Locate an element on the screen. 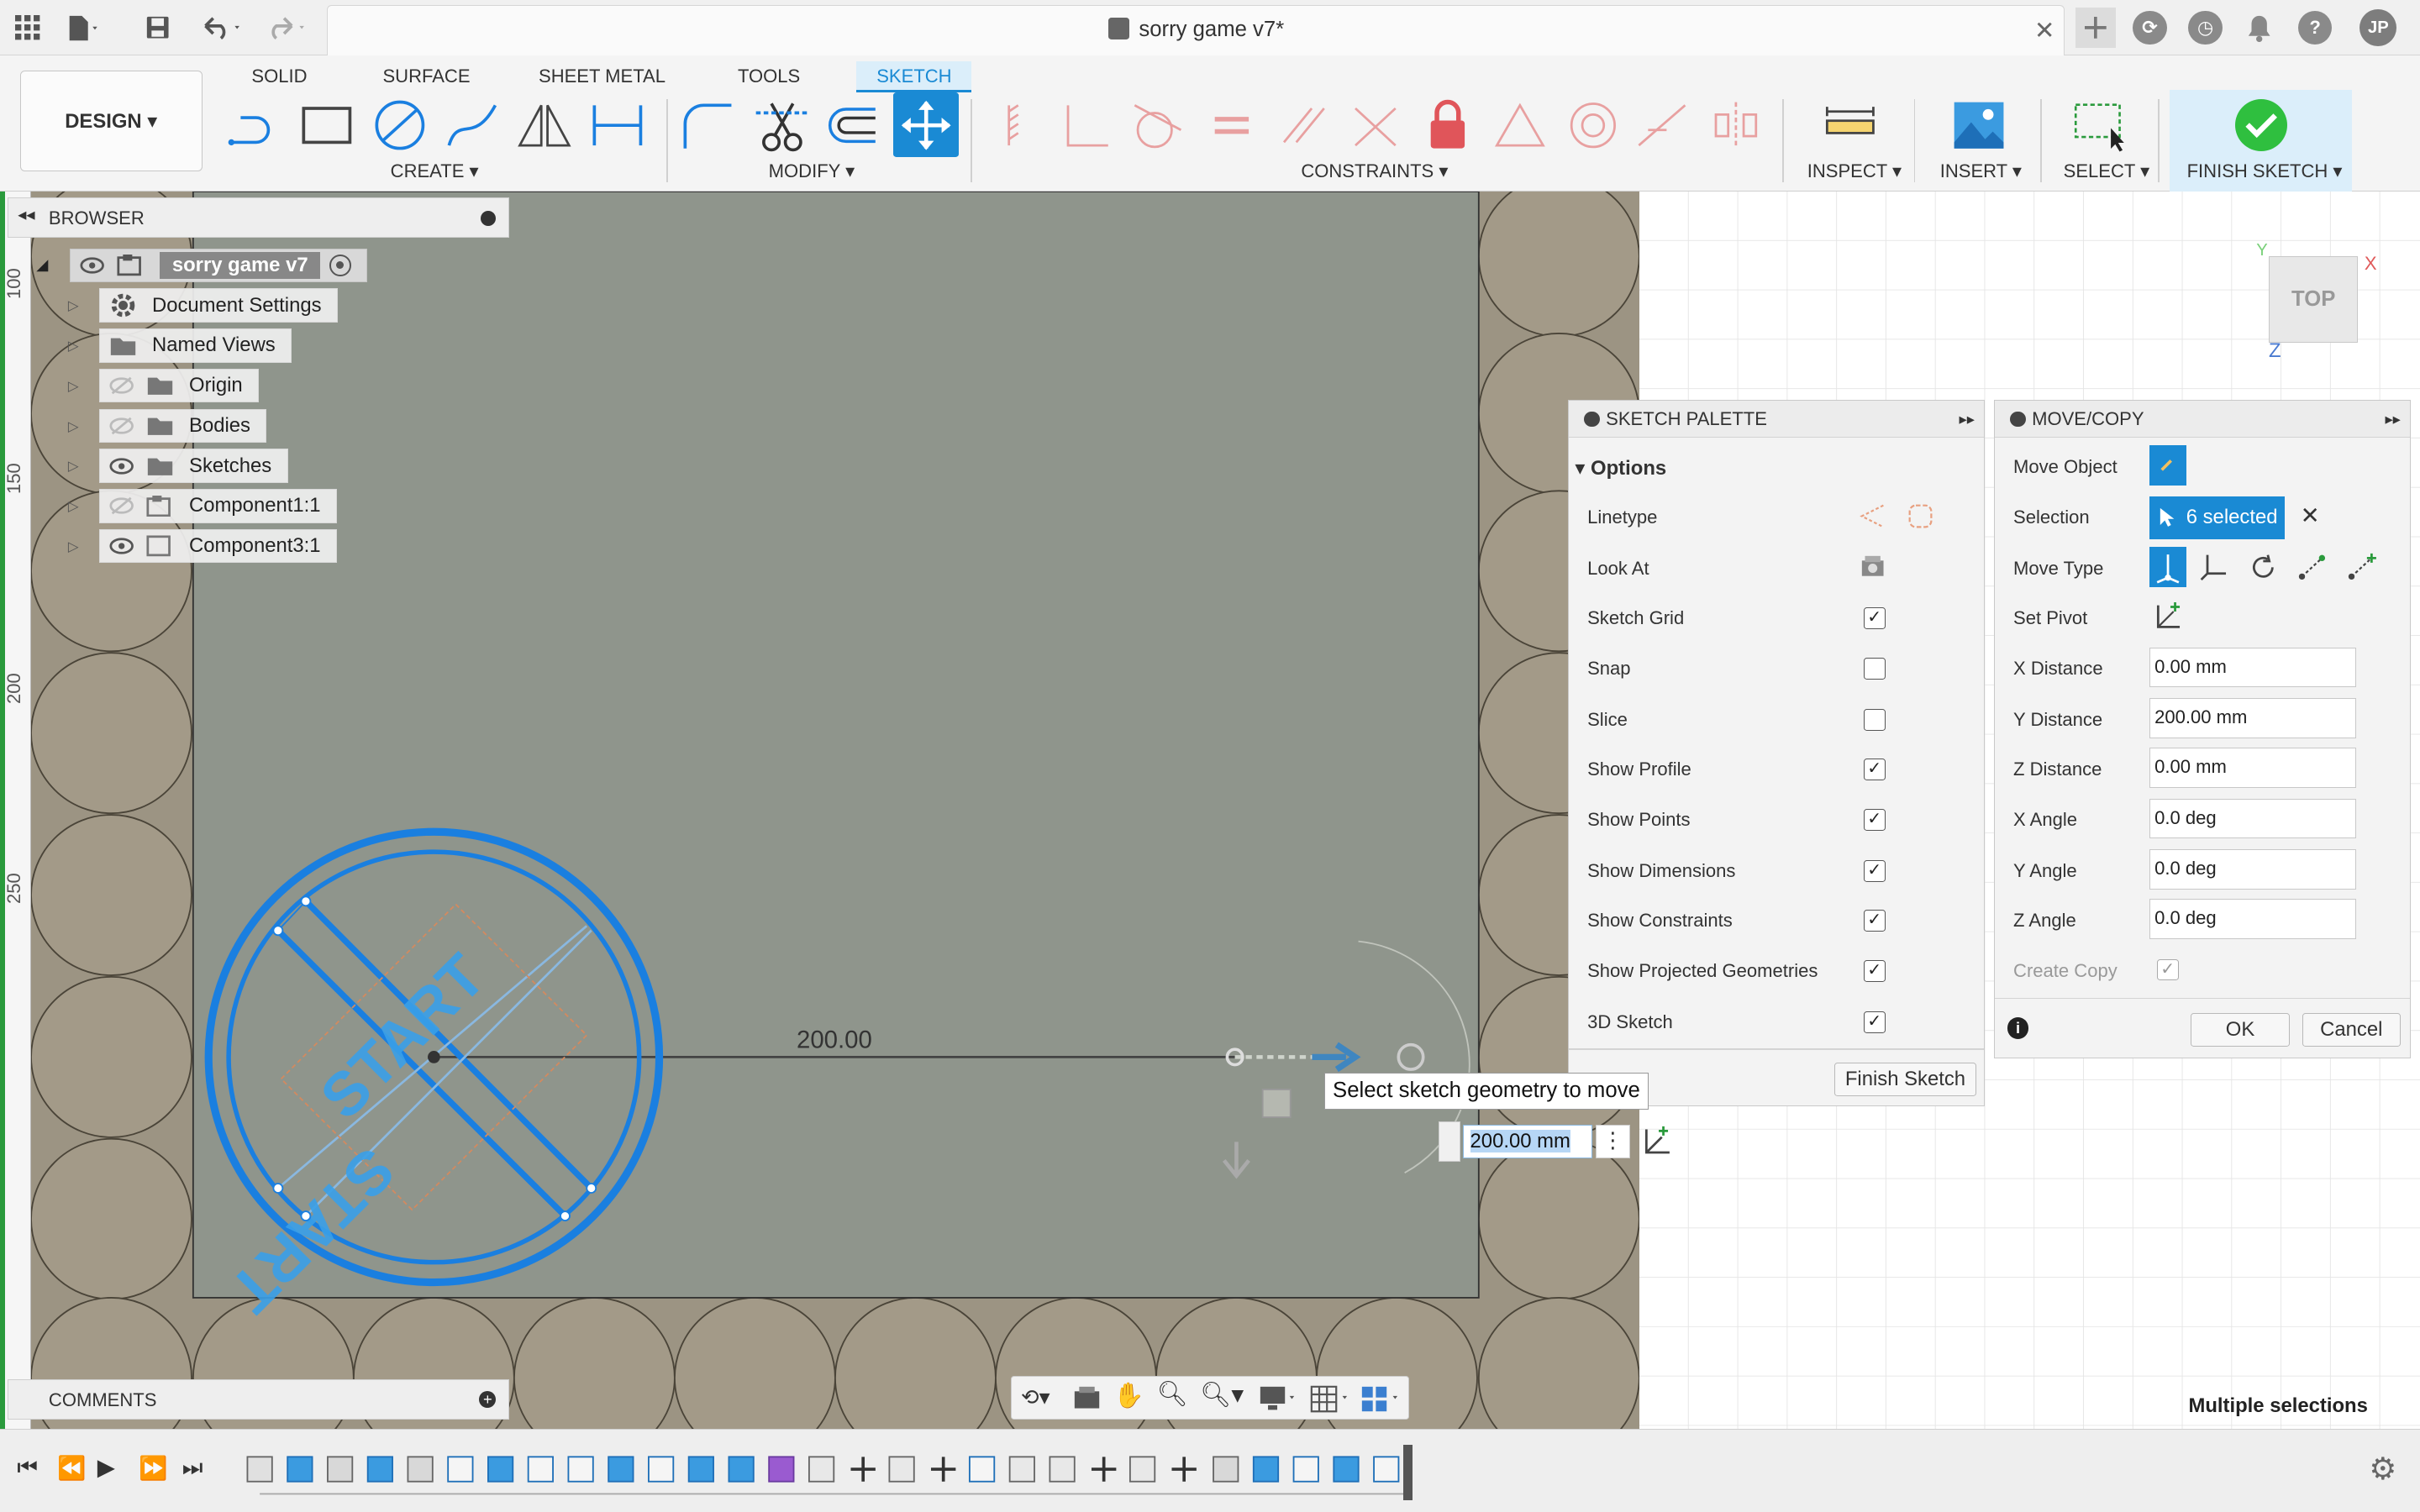 This screenshot has width=2420, height=1512. zoom-window-icon: 🔍︎▾ is located at coordinates (1222, 1395).